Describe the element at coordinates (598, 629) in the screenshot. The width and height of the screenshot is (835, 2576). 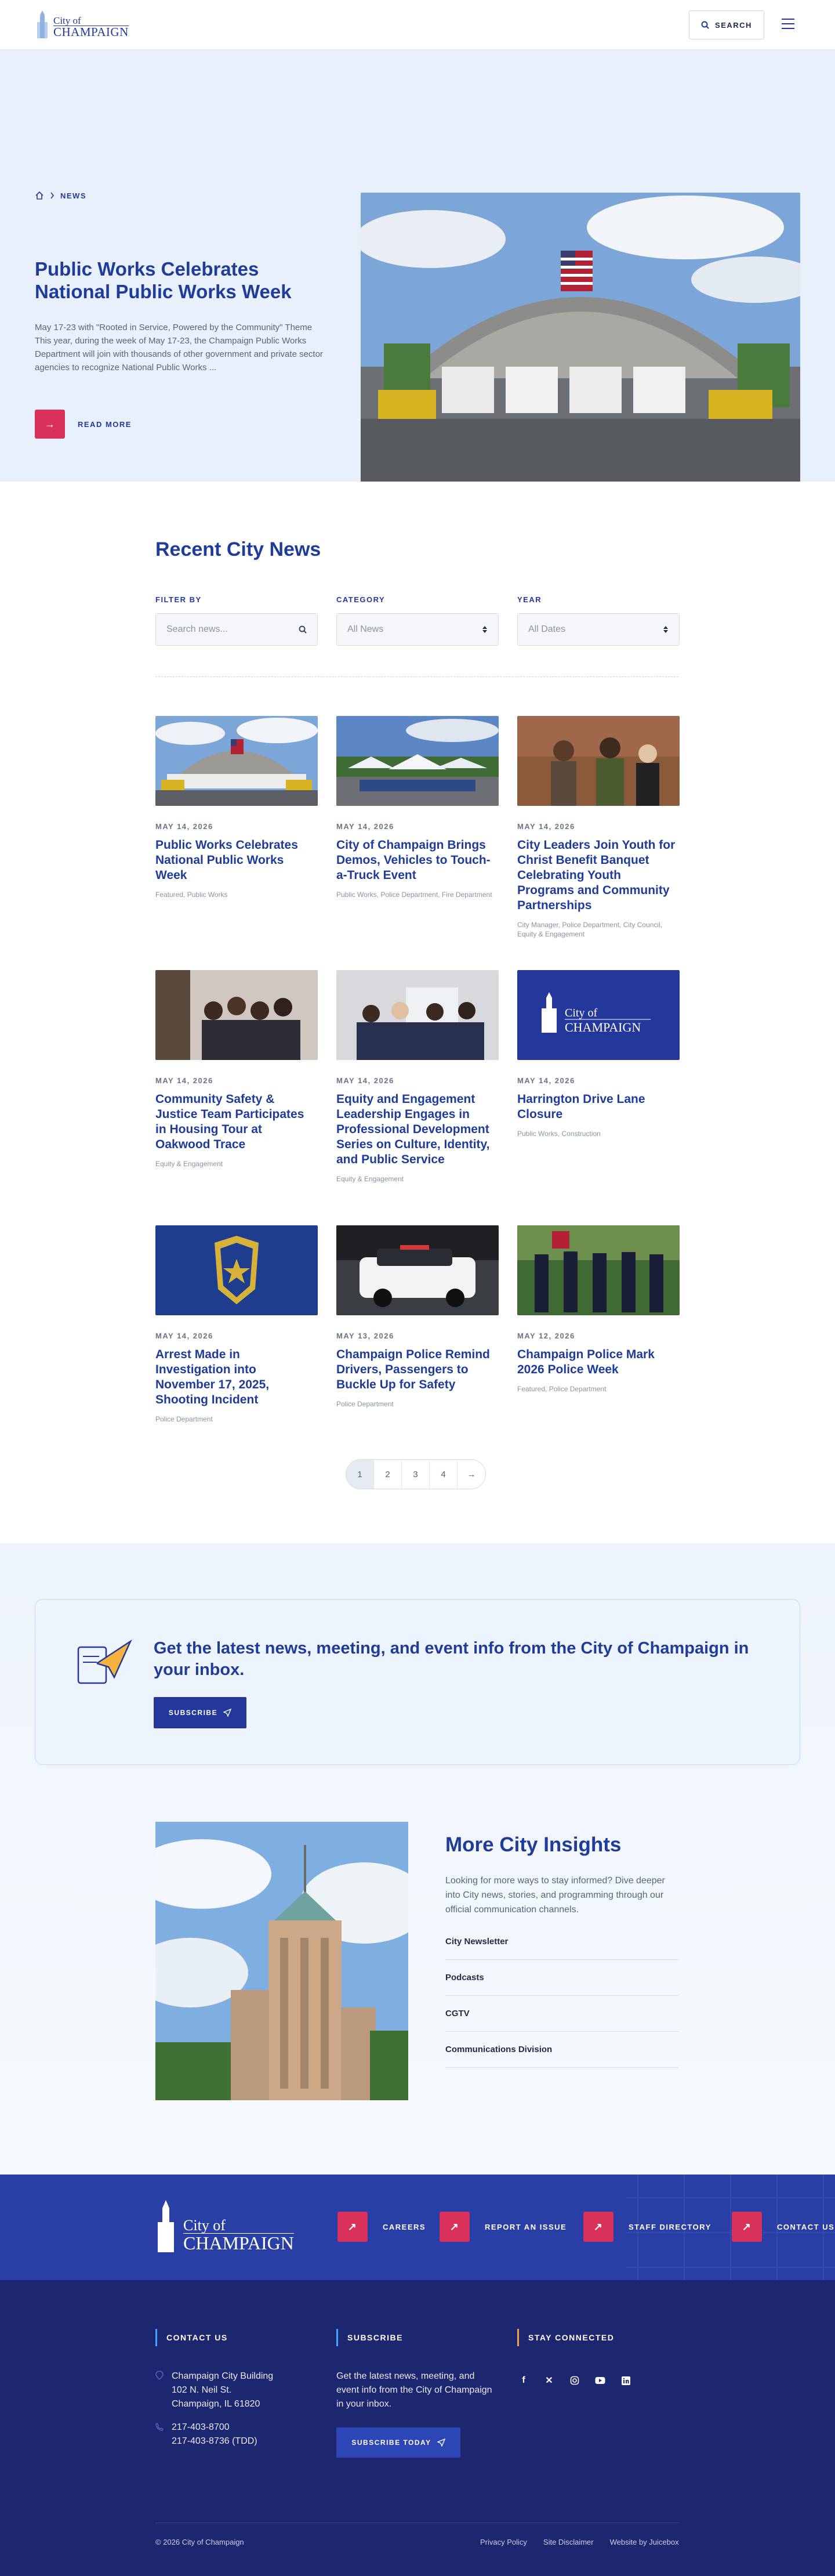
I see `year-select: All Dates` at that location.